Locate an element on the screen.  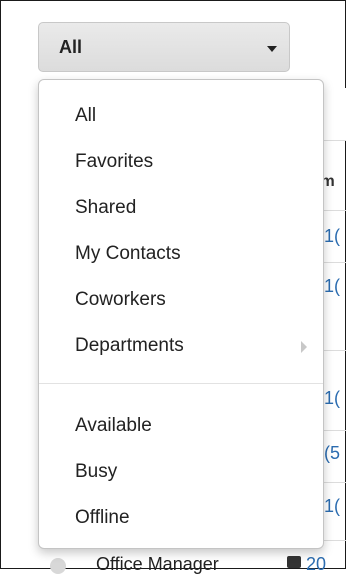
extension-link: 20 is located at coordinates (316, 564).